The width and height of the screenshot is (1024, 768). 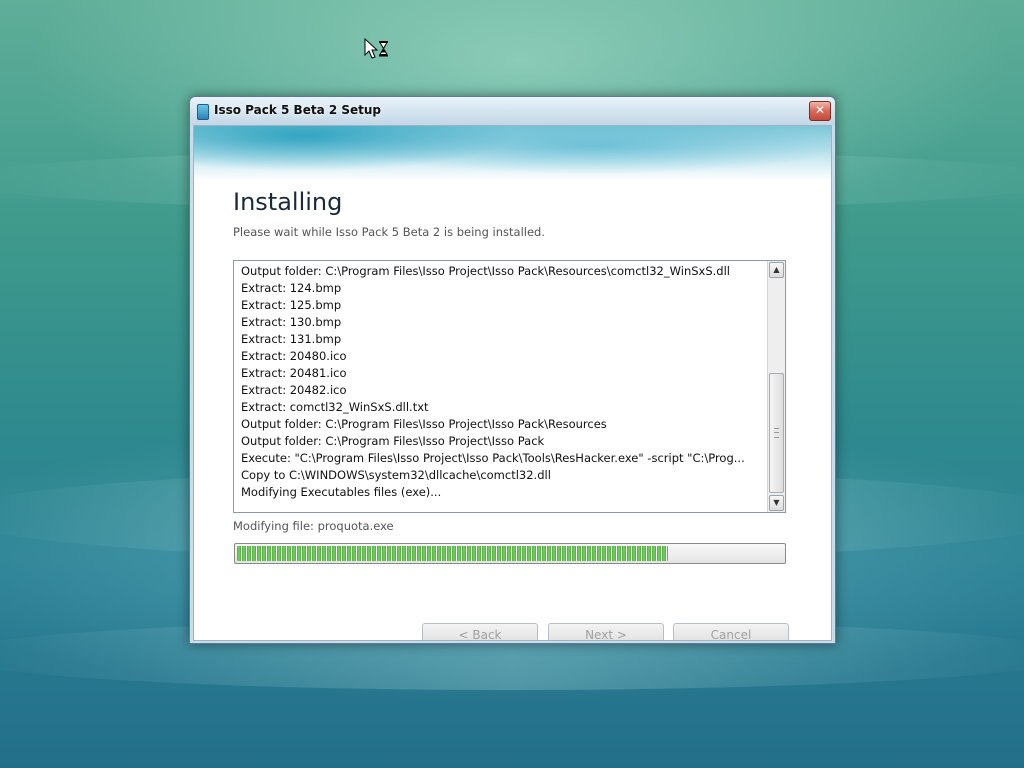 What do you see at coordinates (512, 111) in the screenshot?
I see `title-bar: Isso Pack 5 Beta 2 Setup ✕` at bounding box center [512, 111].